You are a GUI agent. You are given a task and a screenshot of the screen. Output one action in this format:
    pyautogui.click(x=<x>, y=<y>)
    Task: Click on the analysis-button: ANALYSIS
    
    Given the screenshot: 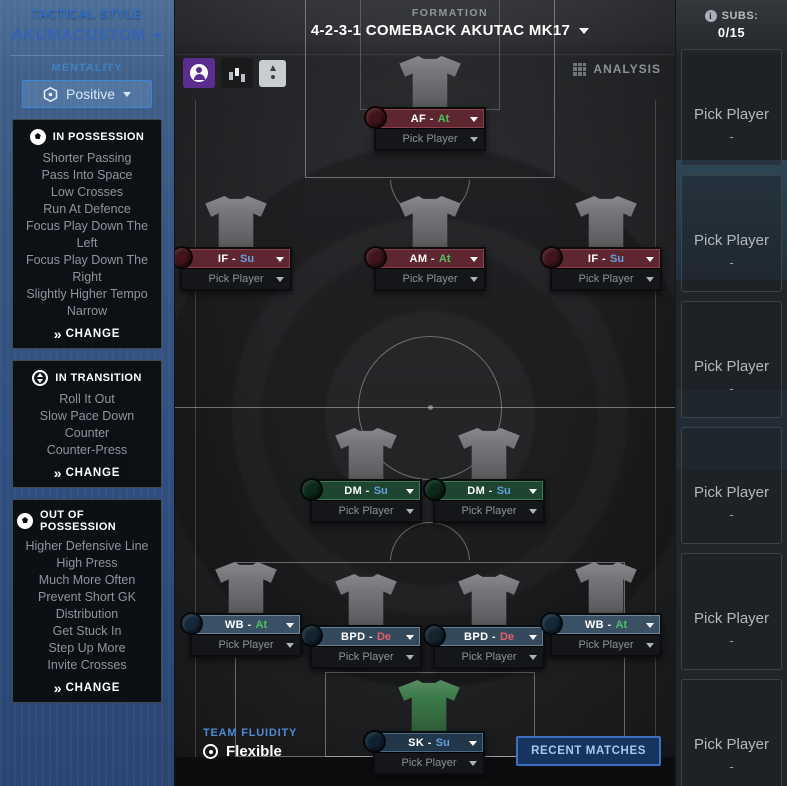 What is the action you would take?
    pyautogui.click(x=617, y=69)
    